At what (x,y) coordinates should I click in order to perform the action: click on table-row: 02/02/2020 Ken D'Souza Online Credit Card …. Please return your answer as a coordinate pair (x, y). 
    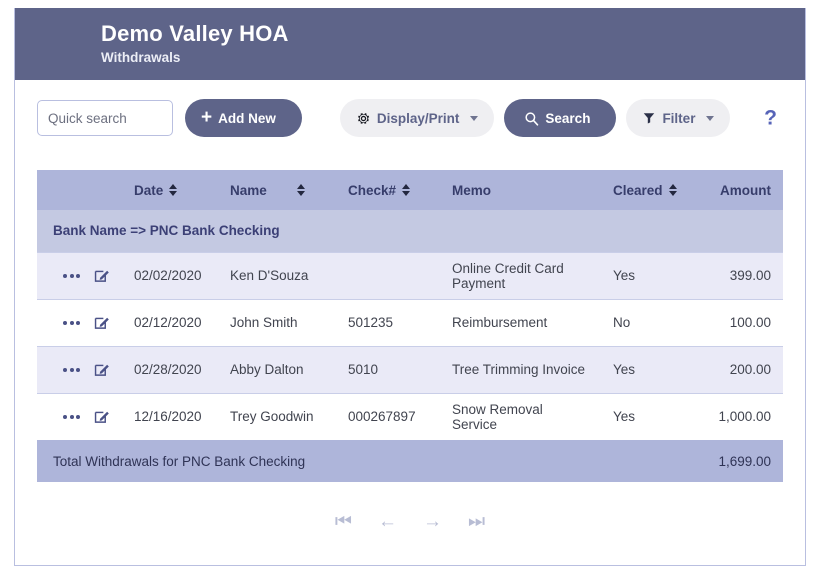
    Looking at the image, I should click on (410, 275).